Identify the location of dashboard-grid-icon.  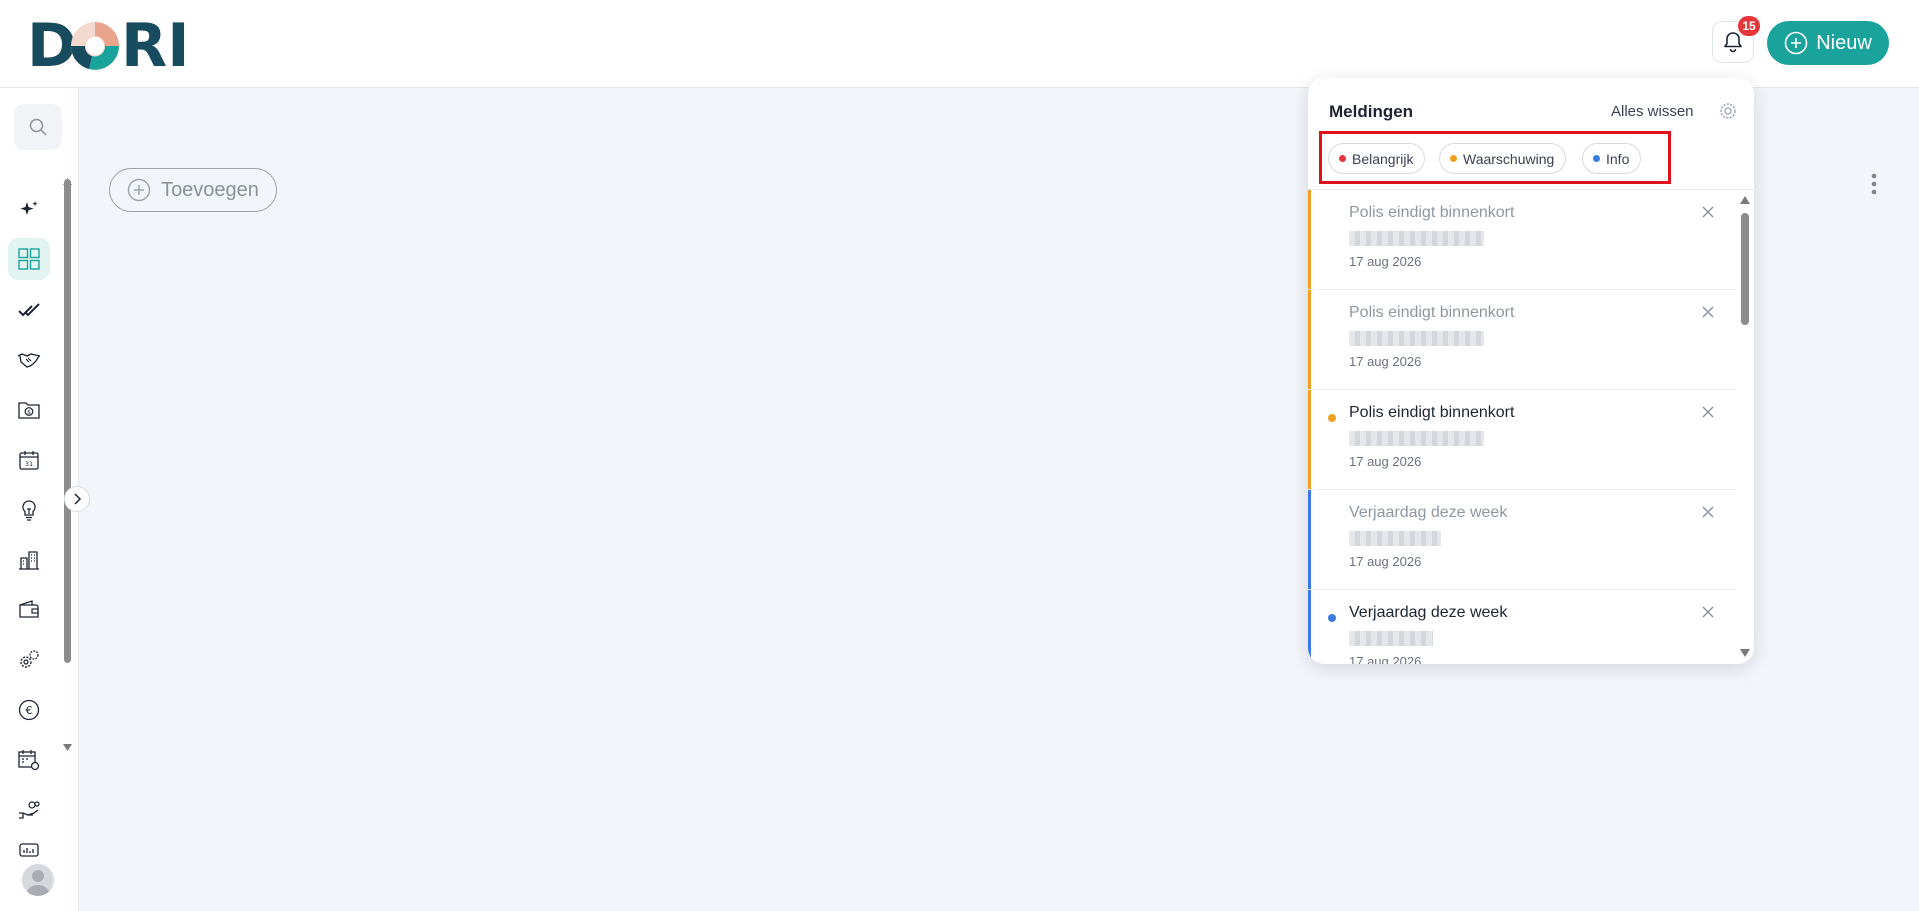
(29, 259).